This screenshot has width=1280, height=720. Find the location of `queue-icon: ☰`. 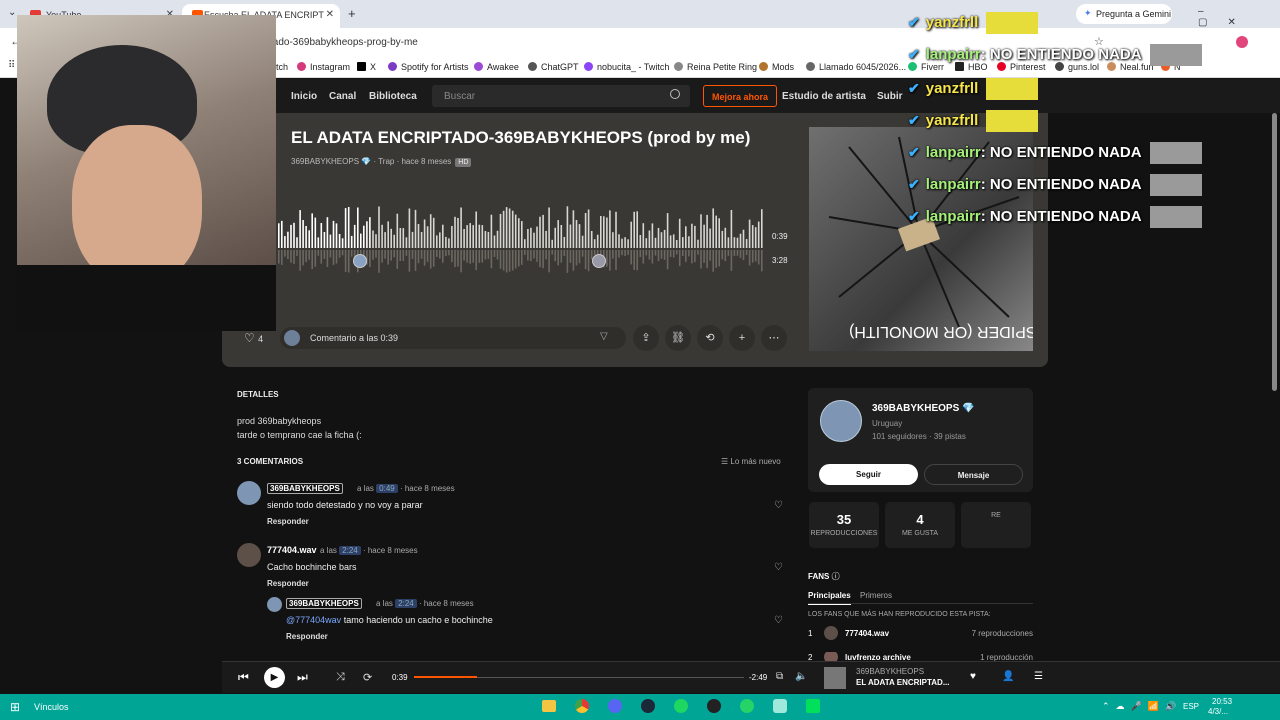

queue-icon: ☰ is located at coordinates (1038, 676).